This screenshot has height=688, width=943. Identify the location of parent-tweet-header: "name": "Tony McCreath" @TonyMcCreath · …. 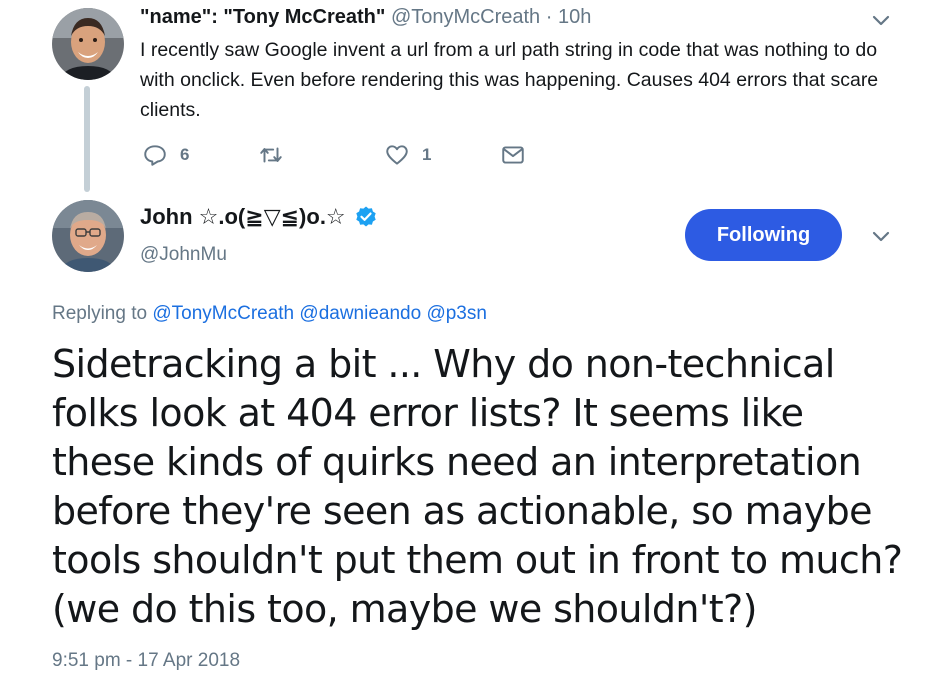
(365, 17).